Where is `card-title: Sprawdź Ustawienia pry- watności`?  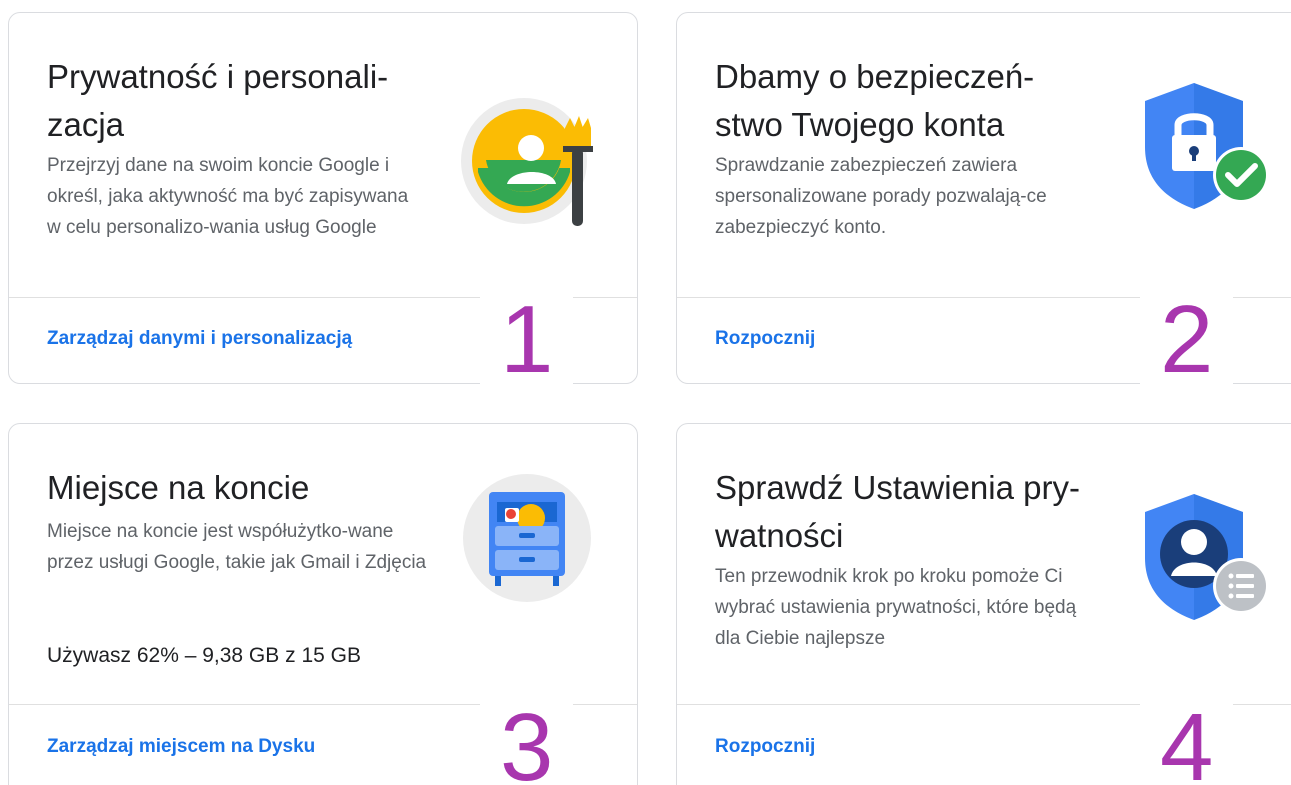 card-title: Sprawdź Ustawienia pry- watności is located at coordinates (905, 512).